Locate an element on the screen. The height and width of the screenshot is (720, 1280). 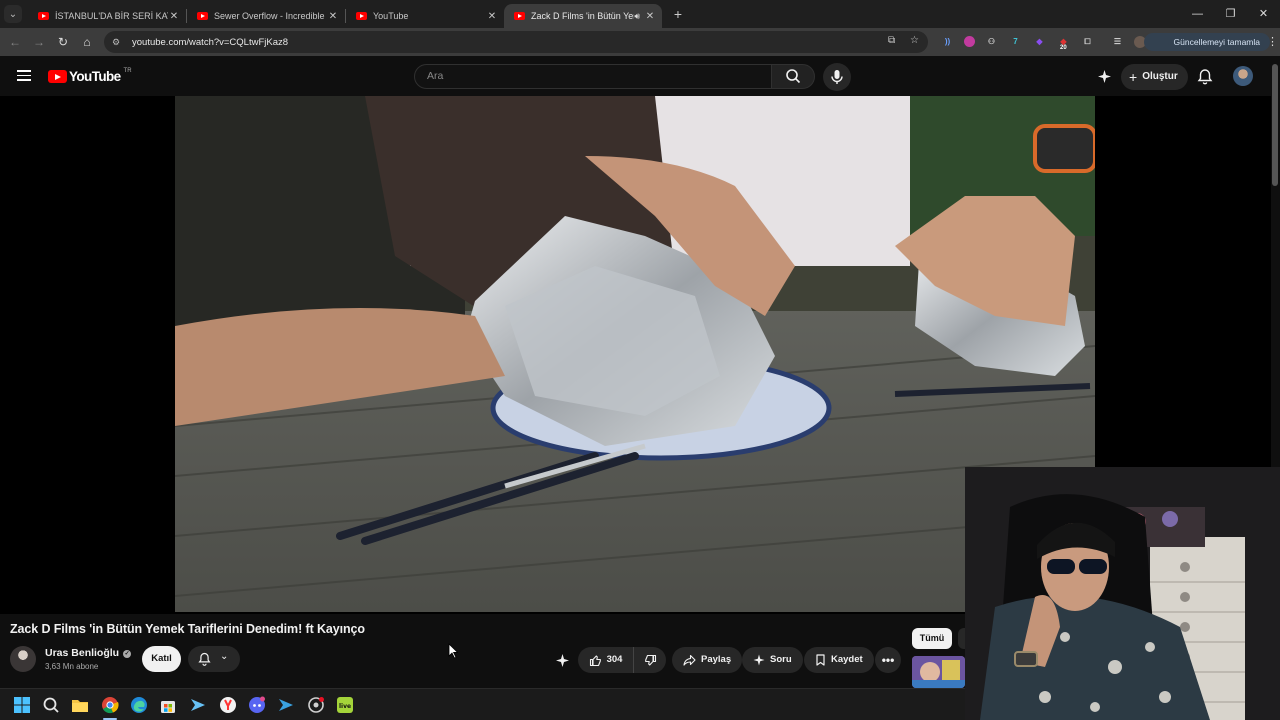
cast-icon: ⧉ is located at coordinates (891, 40).